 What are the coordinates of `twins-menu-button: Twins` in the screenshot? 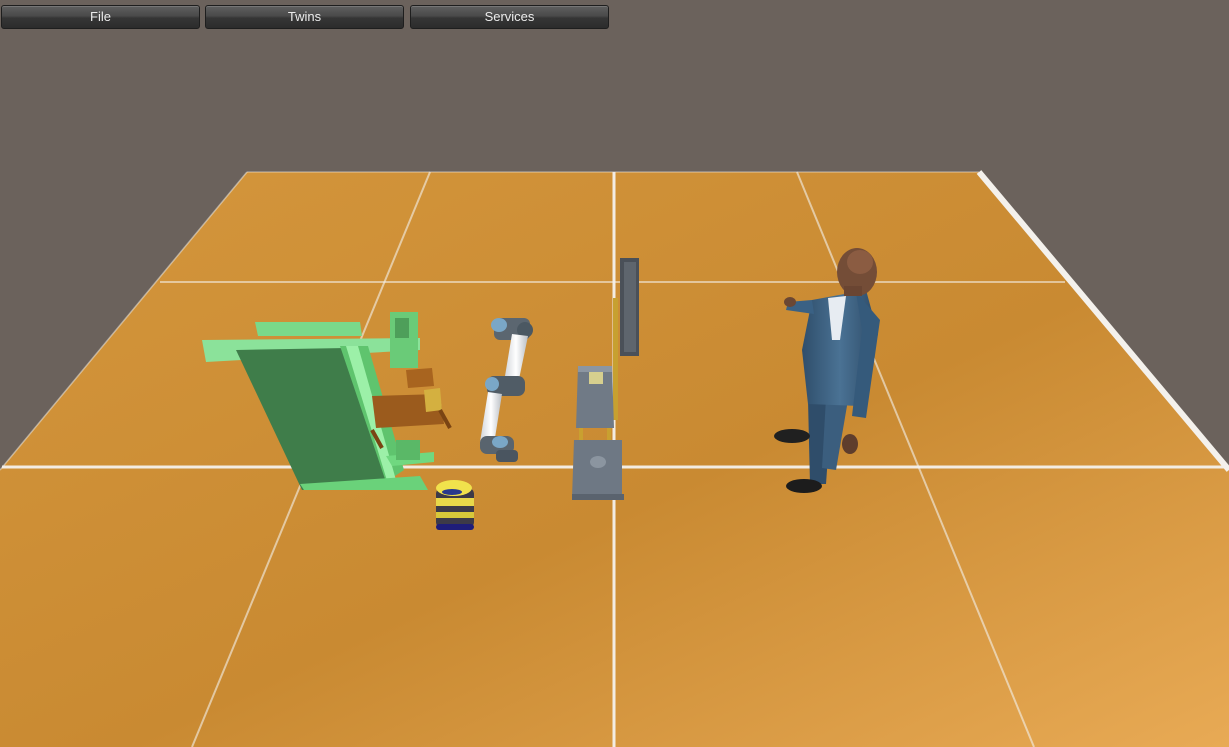 It's located at (304, 17).